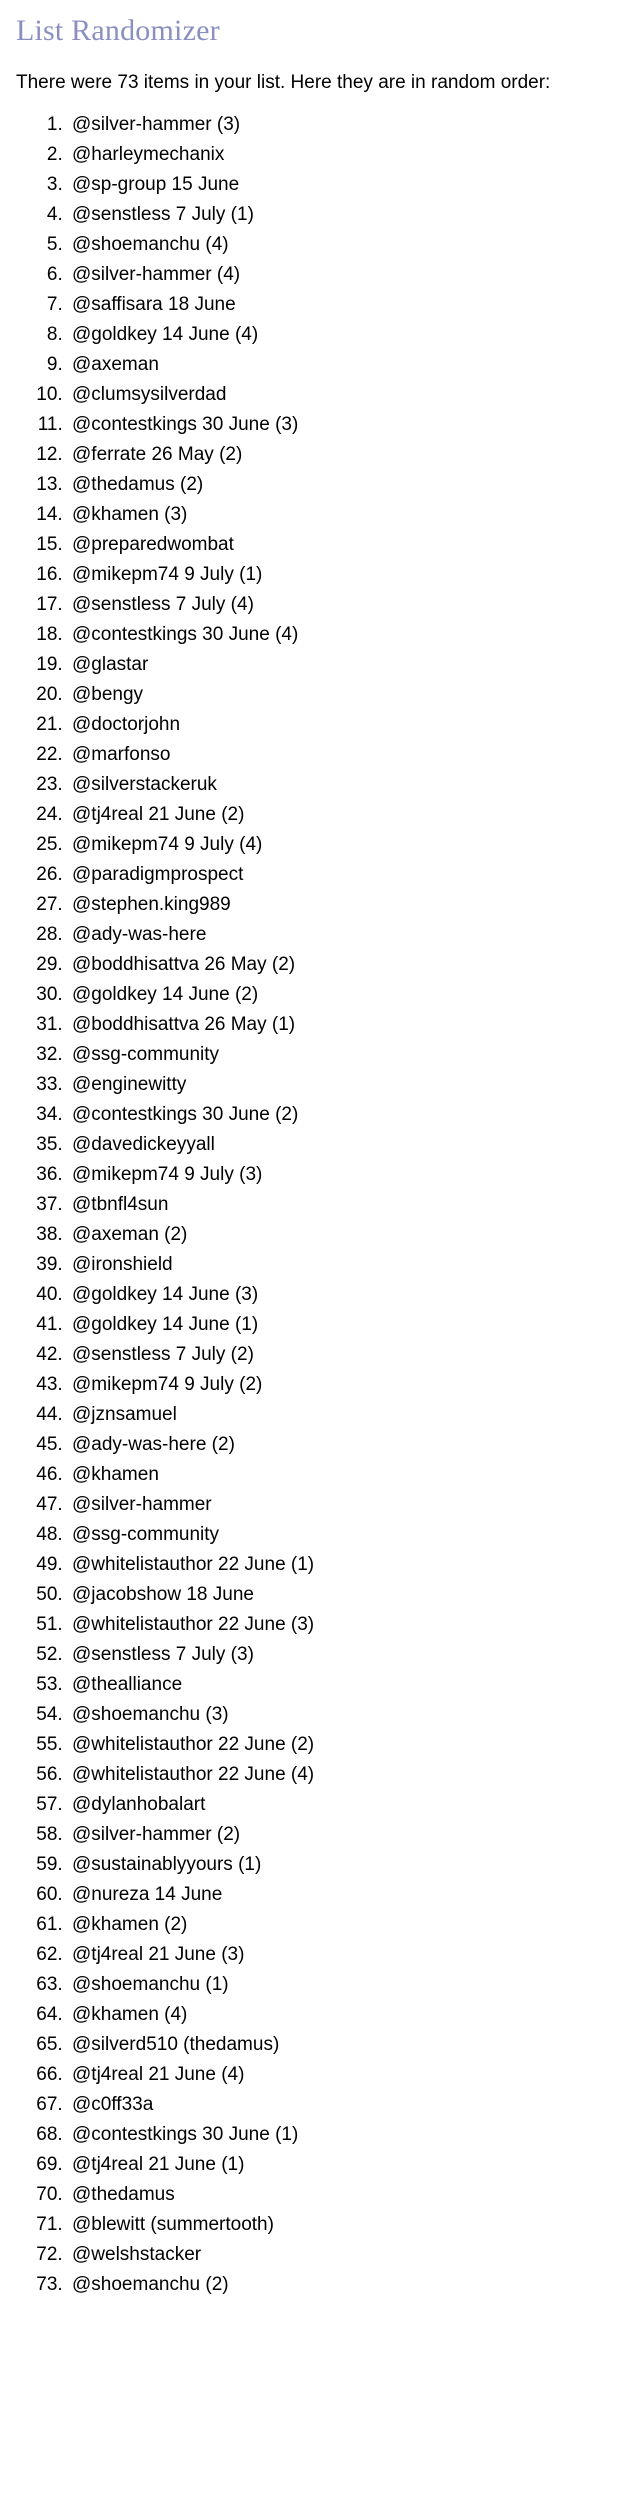 The height and width of the screenshot is (2514, 640). What do you see at coordinates (350, 2165) in the screenshot?
I see `list-item: @tj4real 21 June (1)` at bounding box center [350, 2165].